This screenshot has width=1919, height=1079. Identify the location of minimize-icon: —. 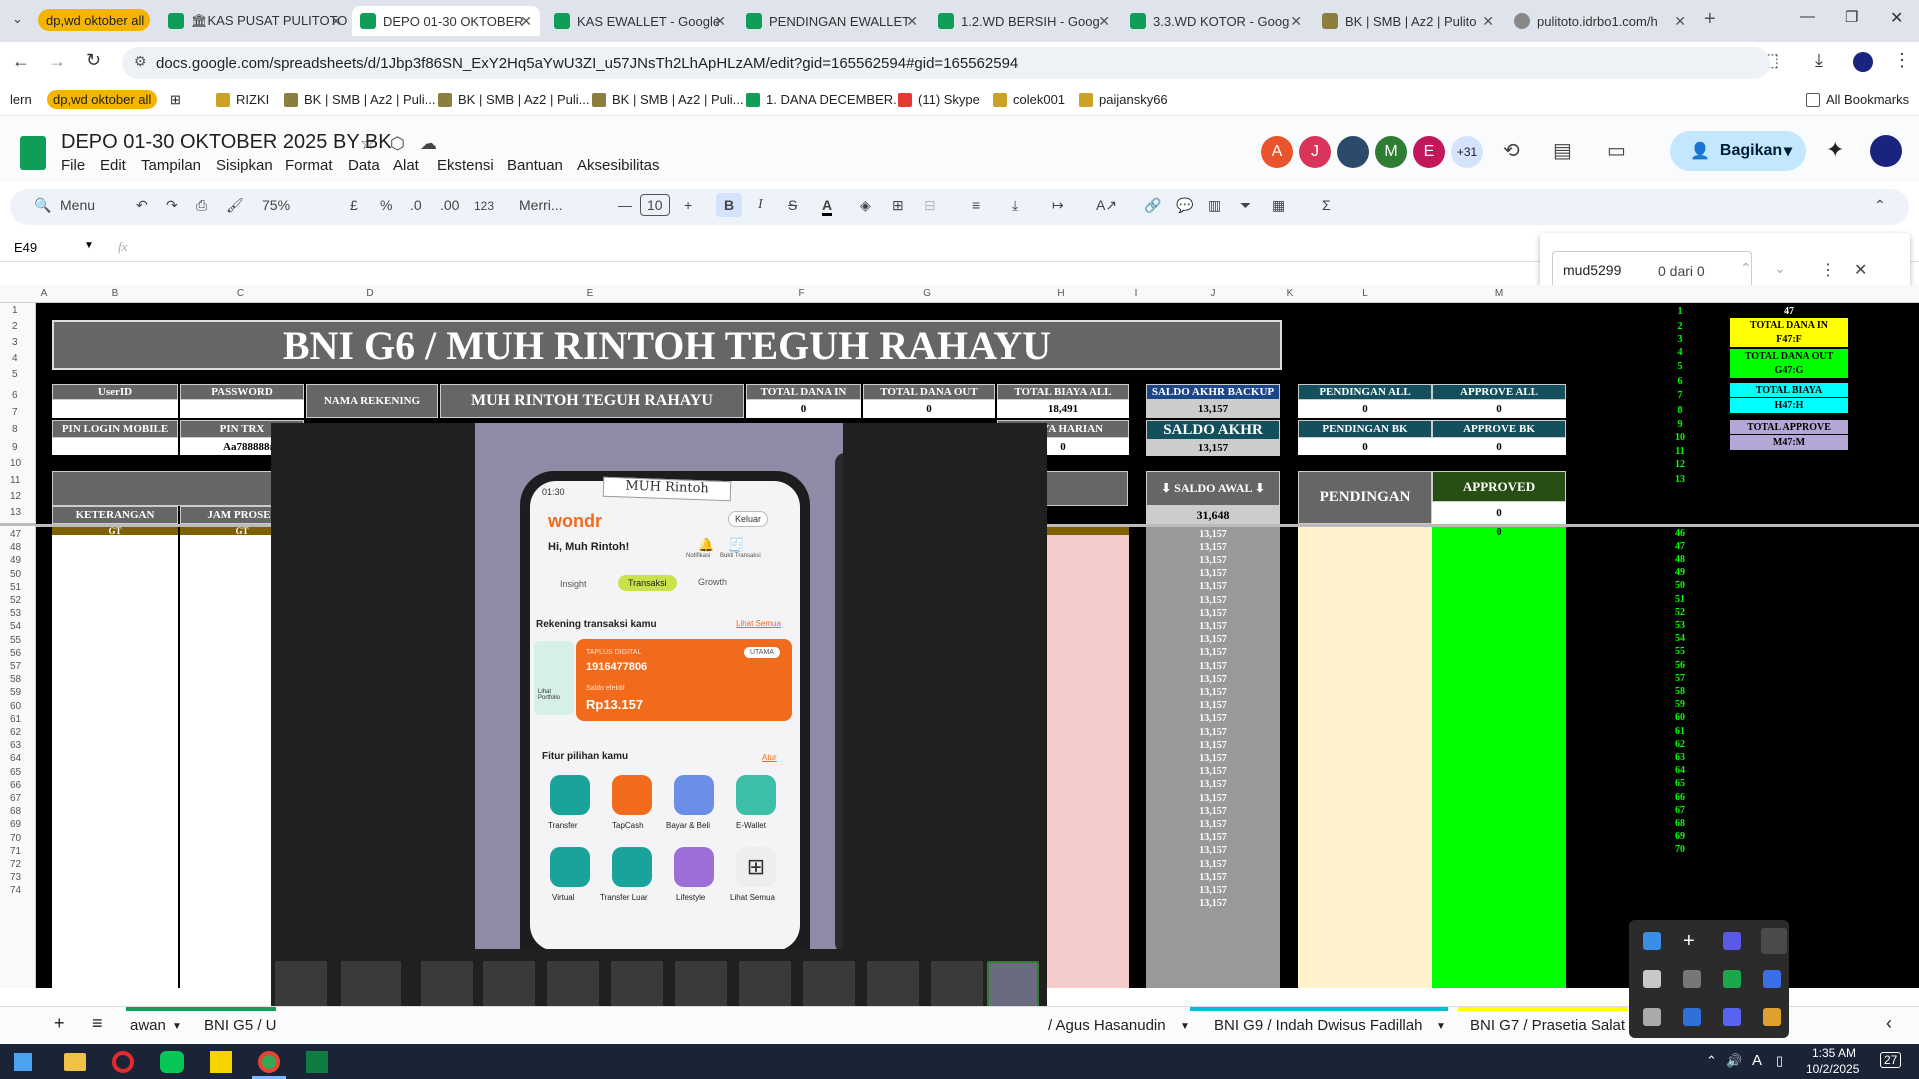
(1807, 16).